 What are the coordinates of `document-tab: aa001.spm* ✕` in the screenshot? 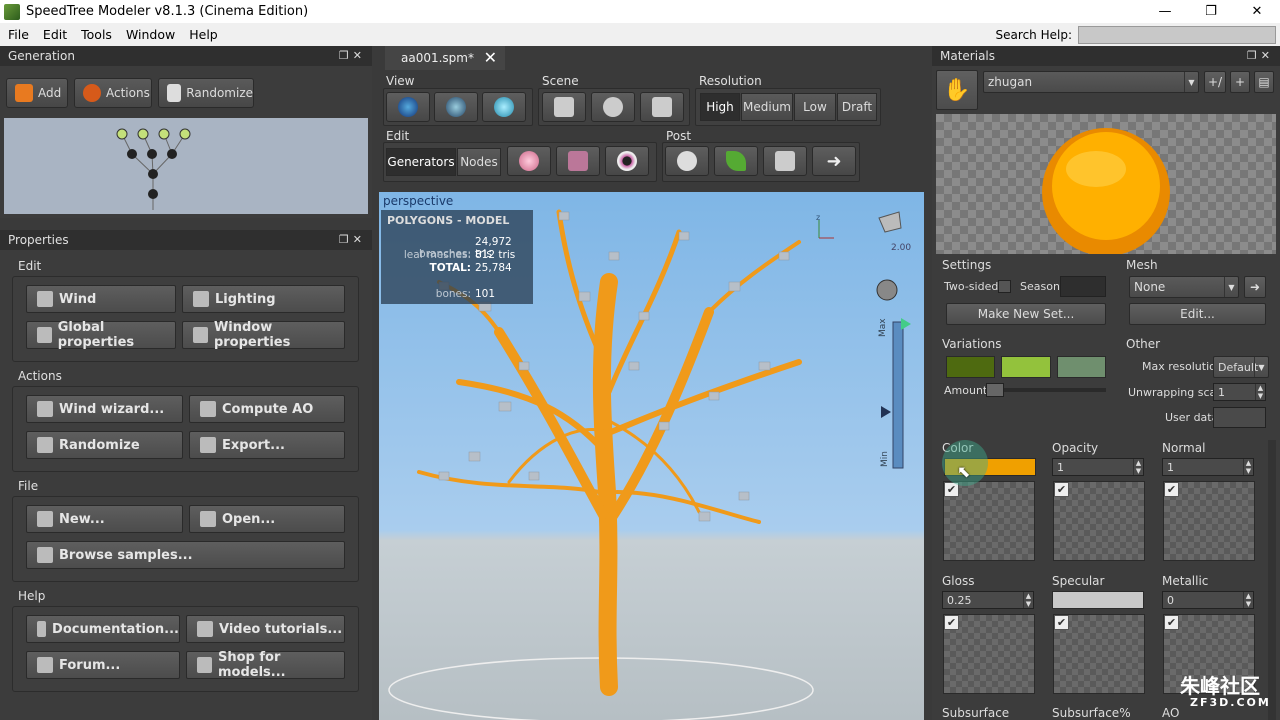 It's located at (445, 58).